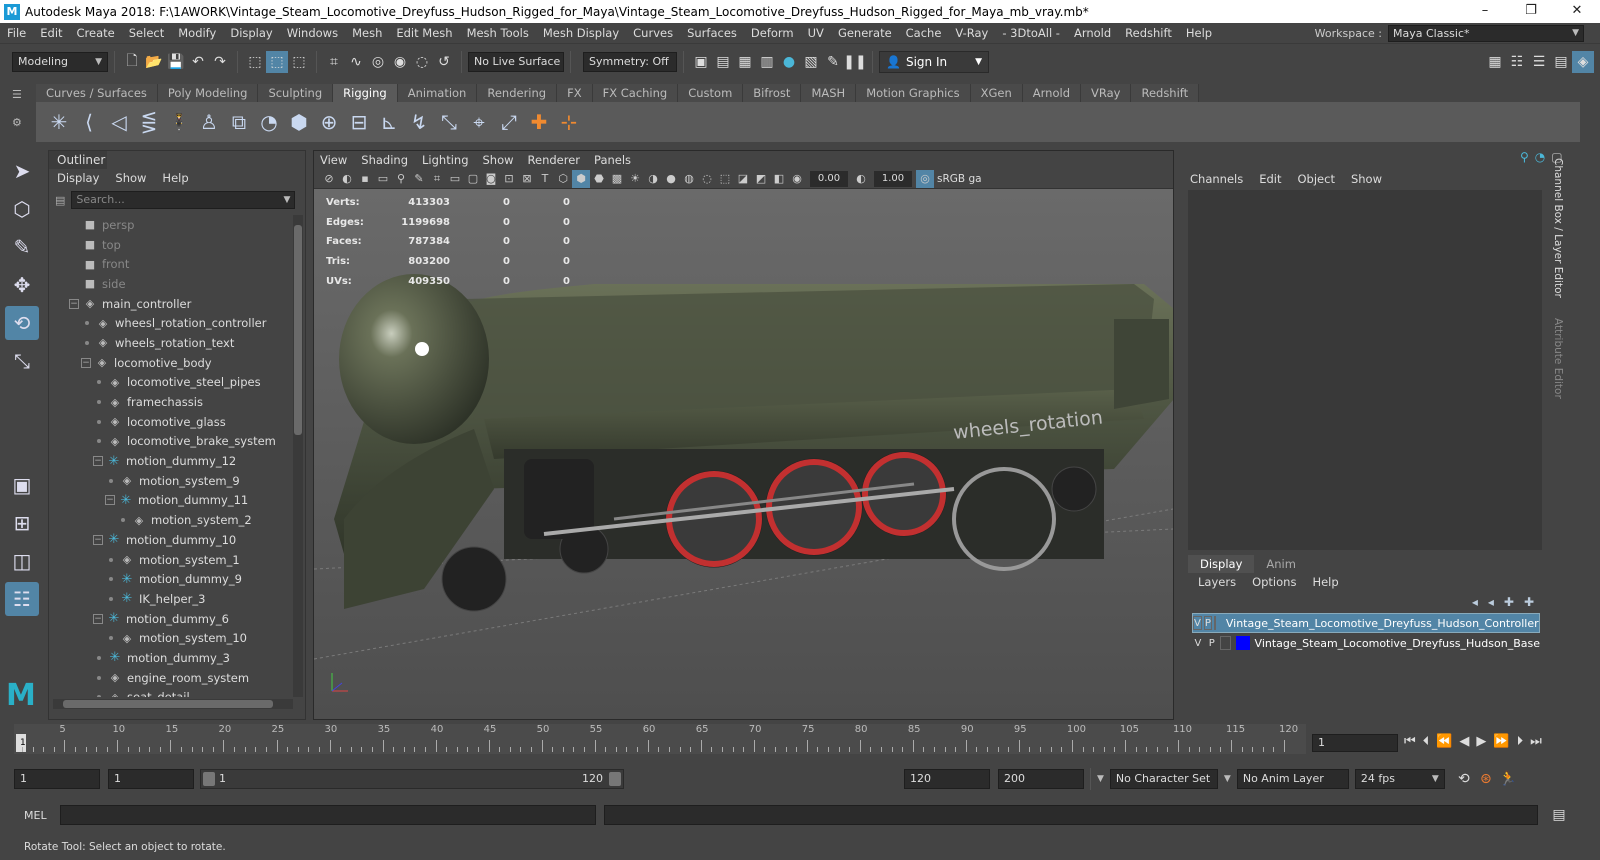  What do you see at coordinates (334, 62) in the screenshot?
I see `snap-grid-icon: ⌗` at bounding box center [334, 62].